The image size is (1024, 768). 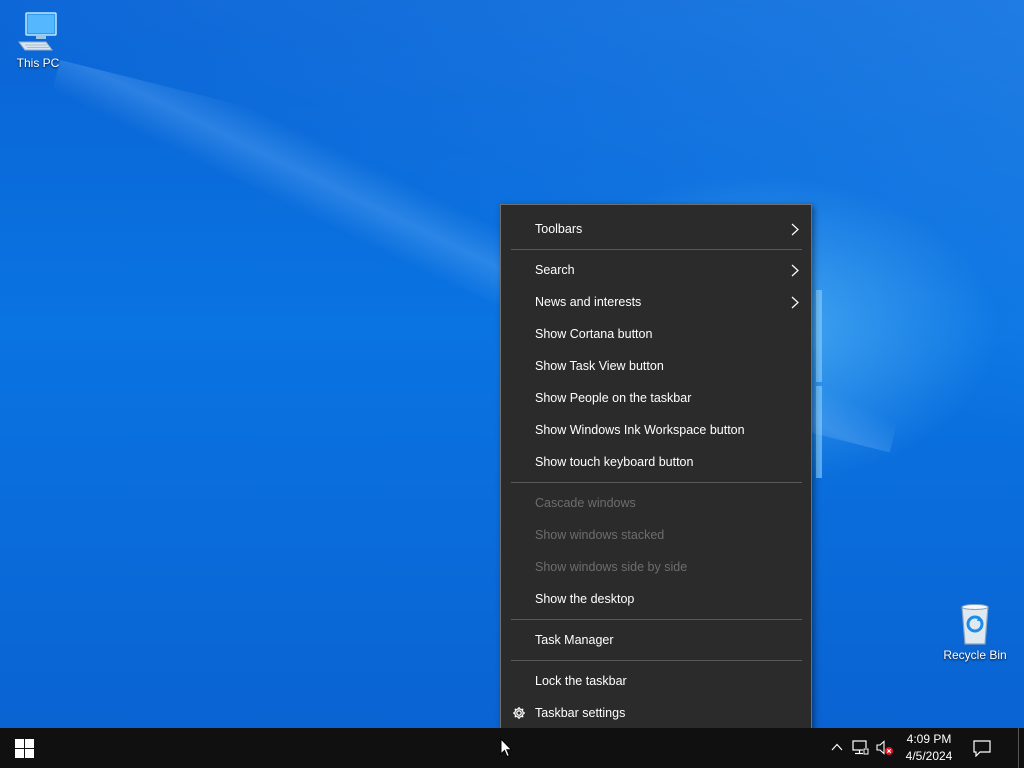 I want to click on network-icon, so click(x=860, y=747).